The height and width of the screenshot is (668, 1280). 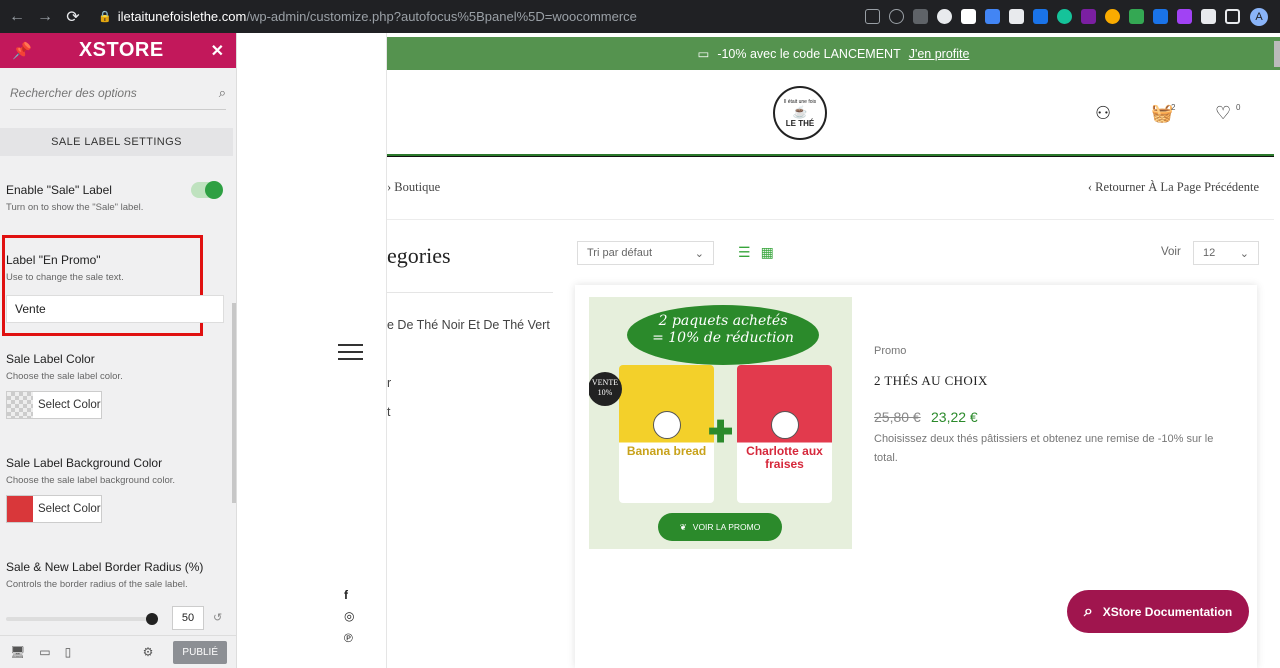 I want to click on promo-button: ❦ VOIR LA PROMO, so click(x=720, y=527).